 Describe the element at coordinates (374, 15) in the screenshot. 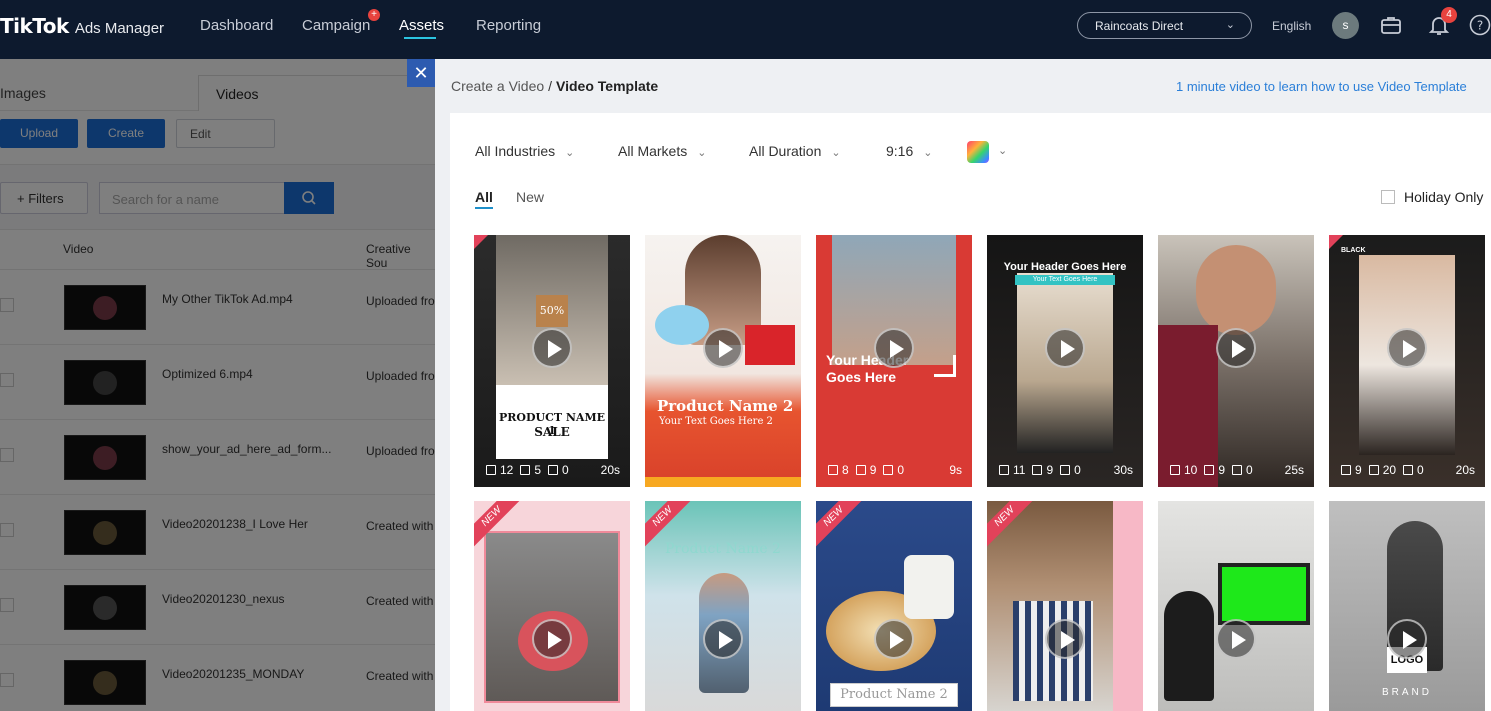

I see `plus-badge-icon: +` at that location.